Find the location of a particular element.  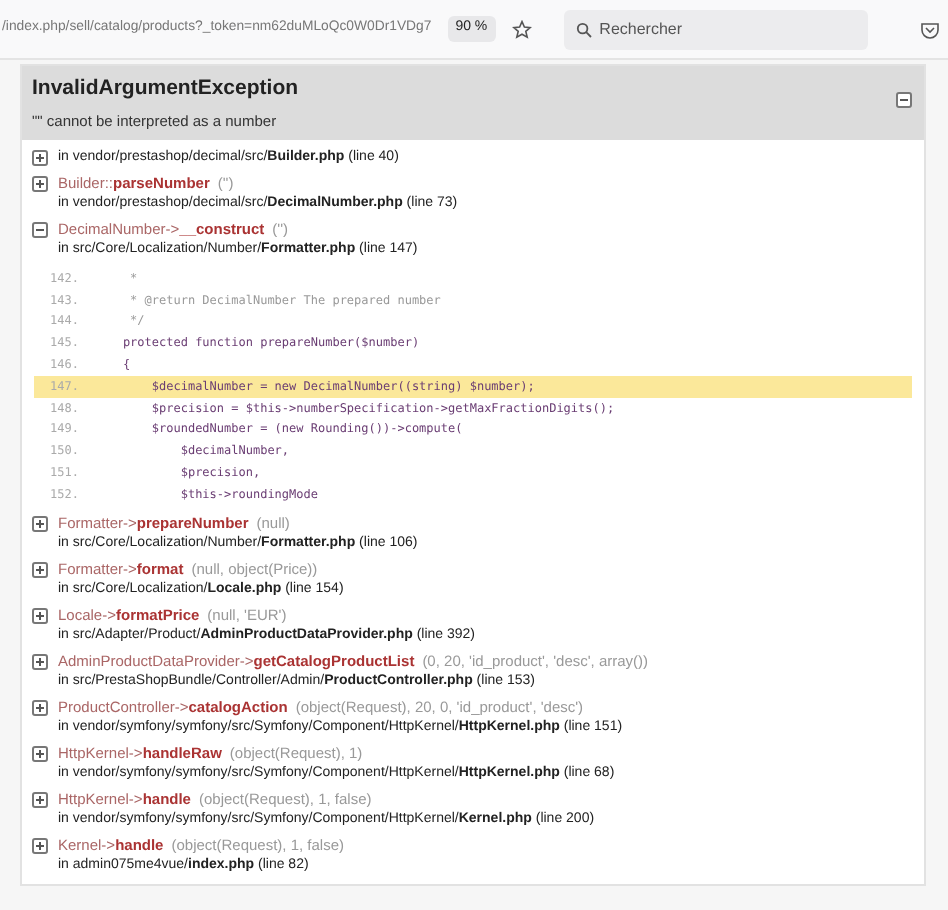

search-field: Rechercher is located at coordinates (715, 29).